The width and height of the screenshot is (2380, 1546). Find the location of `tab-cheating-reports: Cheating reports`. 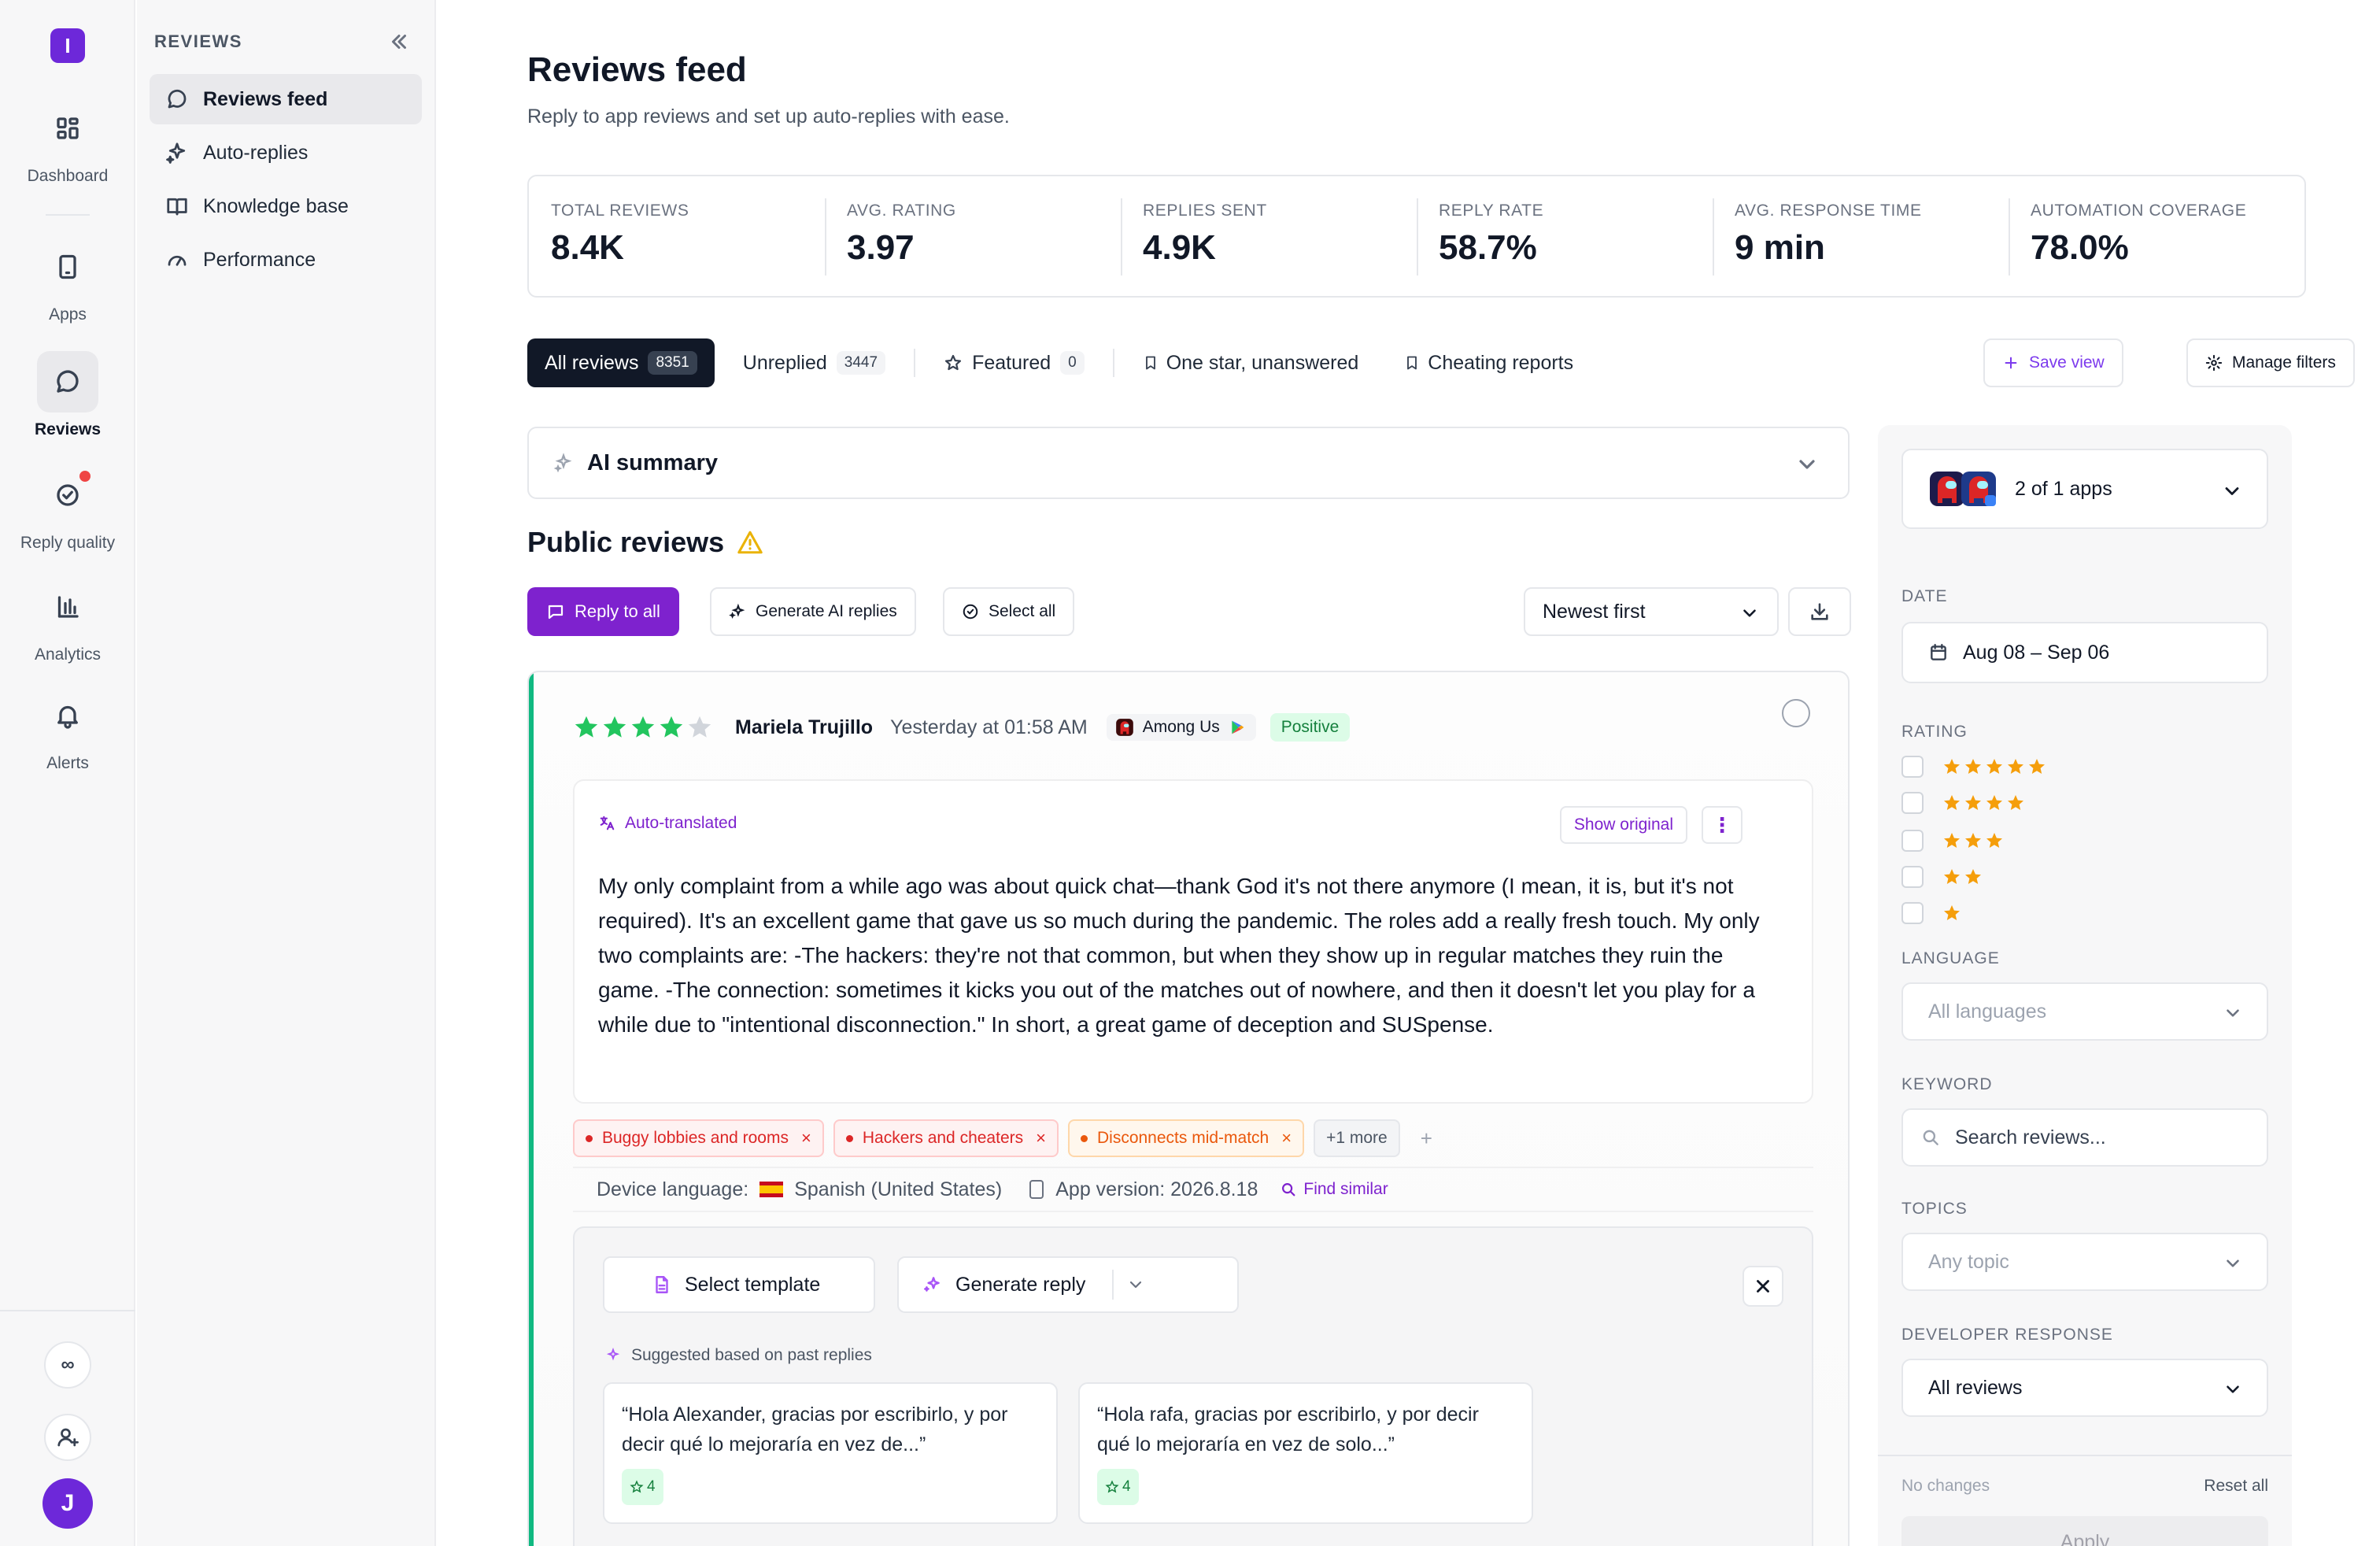

tab-cheating-reports: Cheating reports is located at coordinates (1489, 363).